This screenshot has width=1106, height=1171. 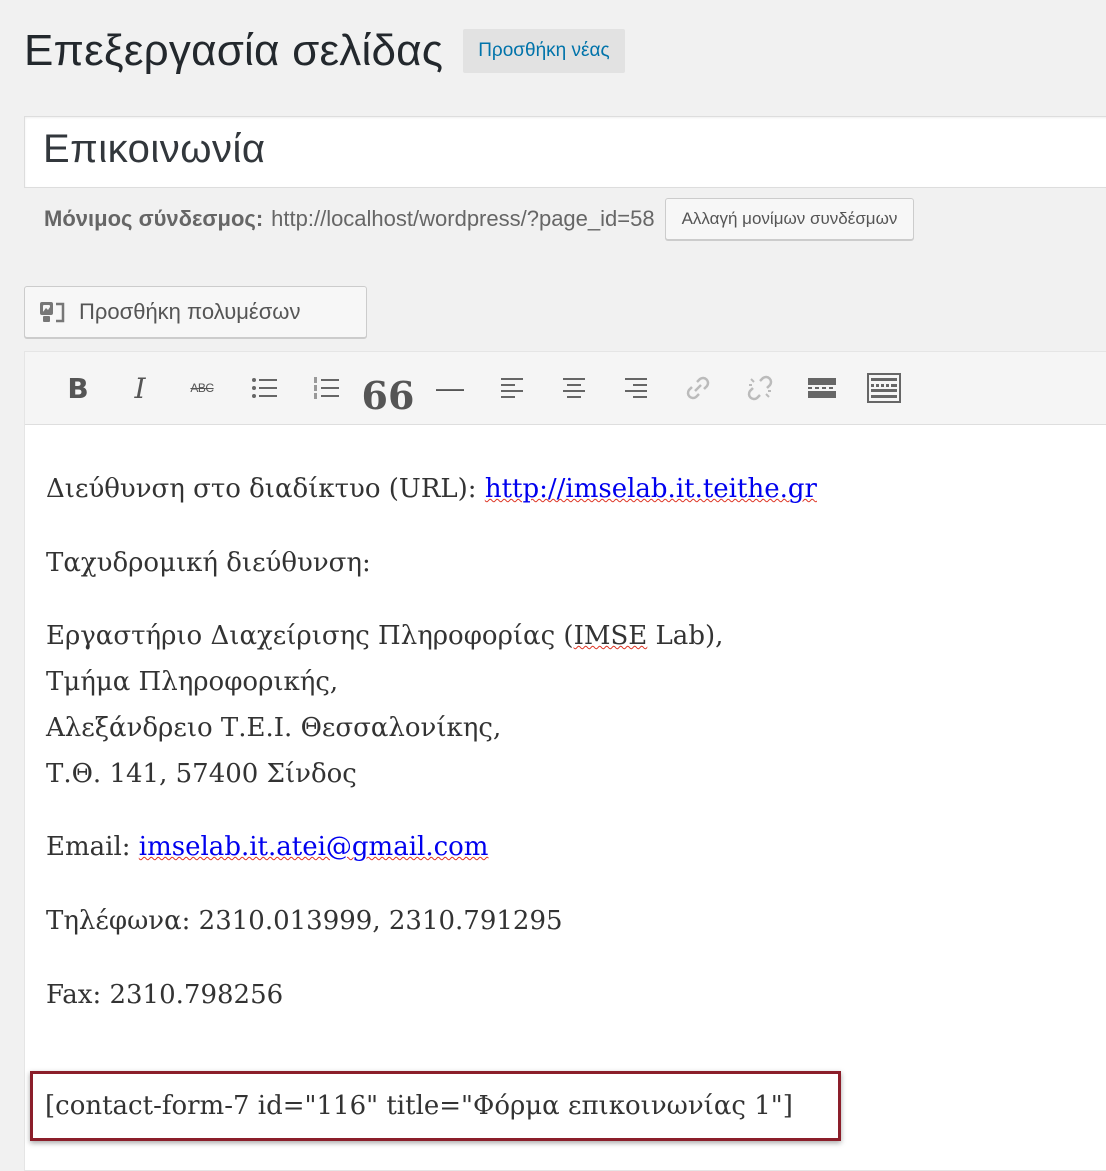 I want to click on numbered-list-button, so click(x=326, y=388).